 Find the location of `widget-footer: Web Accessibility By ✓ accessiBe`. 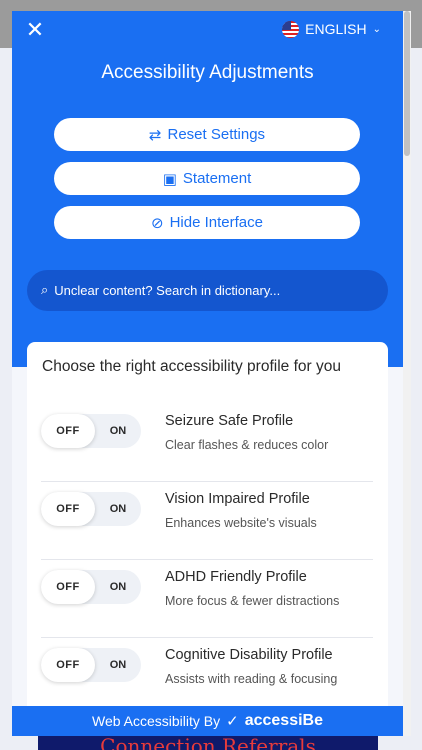

widget-footer: Web Accessibility By ✓ accessiBe is located at coordinates (207, 721).